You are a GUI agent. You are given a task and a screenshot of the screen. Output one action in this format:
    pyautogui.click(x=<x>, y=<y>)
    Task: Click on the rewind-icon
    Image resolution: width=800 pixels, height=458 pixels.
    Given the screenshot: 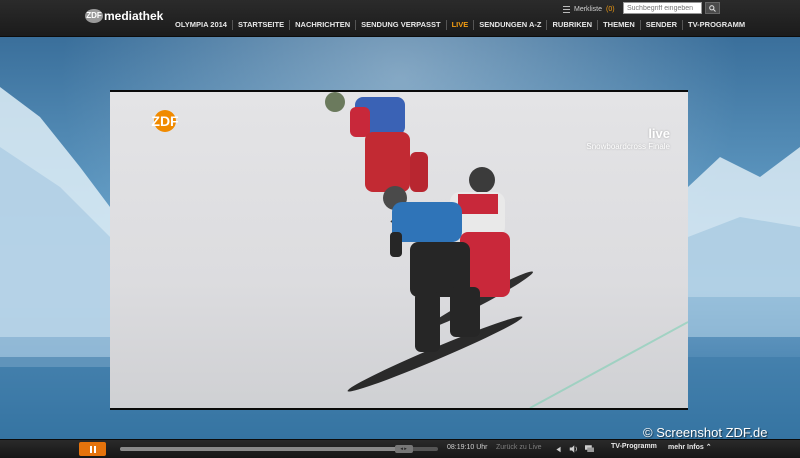 What is the action you would take?
    pyautogui.click(x=558, y=449)
    